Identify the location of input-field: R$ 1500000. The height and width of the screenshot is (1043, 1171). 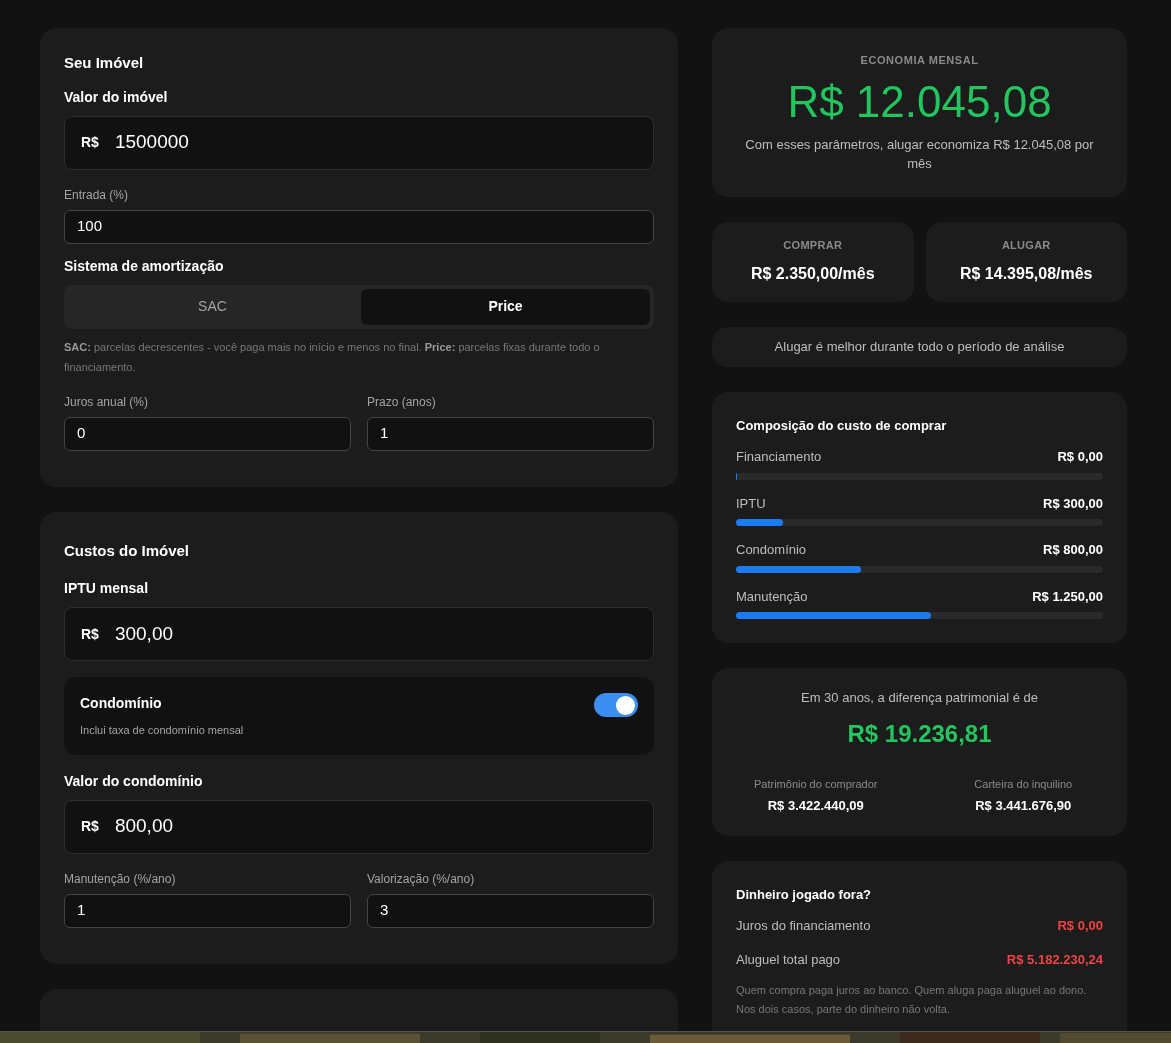
(359, 142).